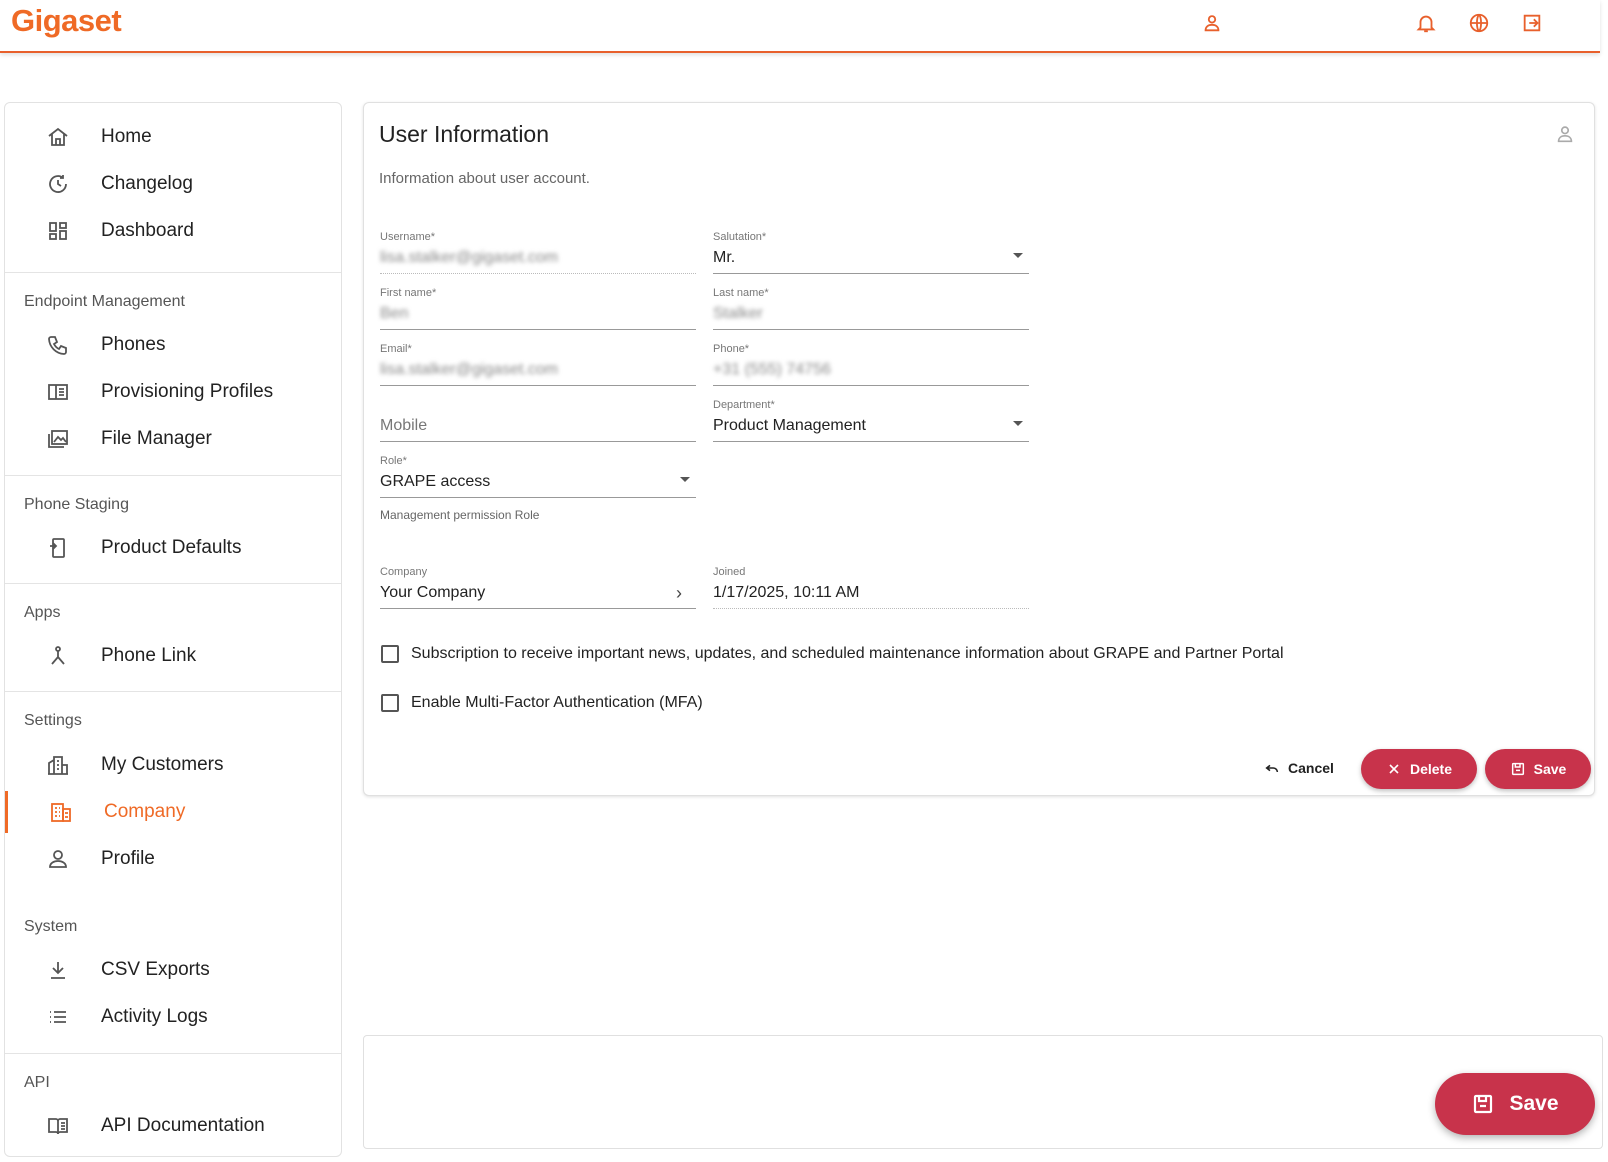 The image size is (1608, 1162). Describe the element at coordinates (390, 703) in the screenshot. I see `mfa-checkbox` at that location.